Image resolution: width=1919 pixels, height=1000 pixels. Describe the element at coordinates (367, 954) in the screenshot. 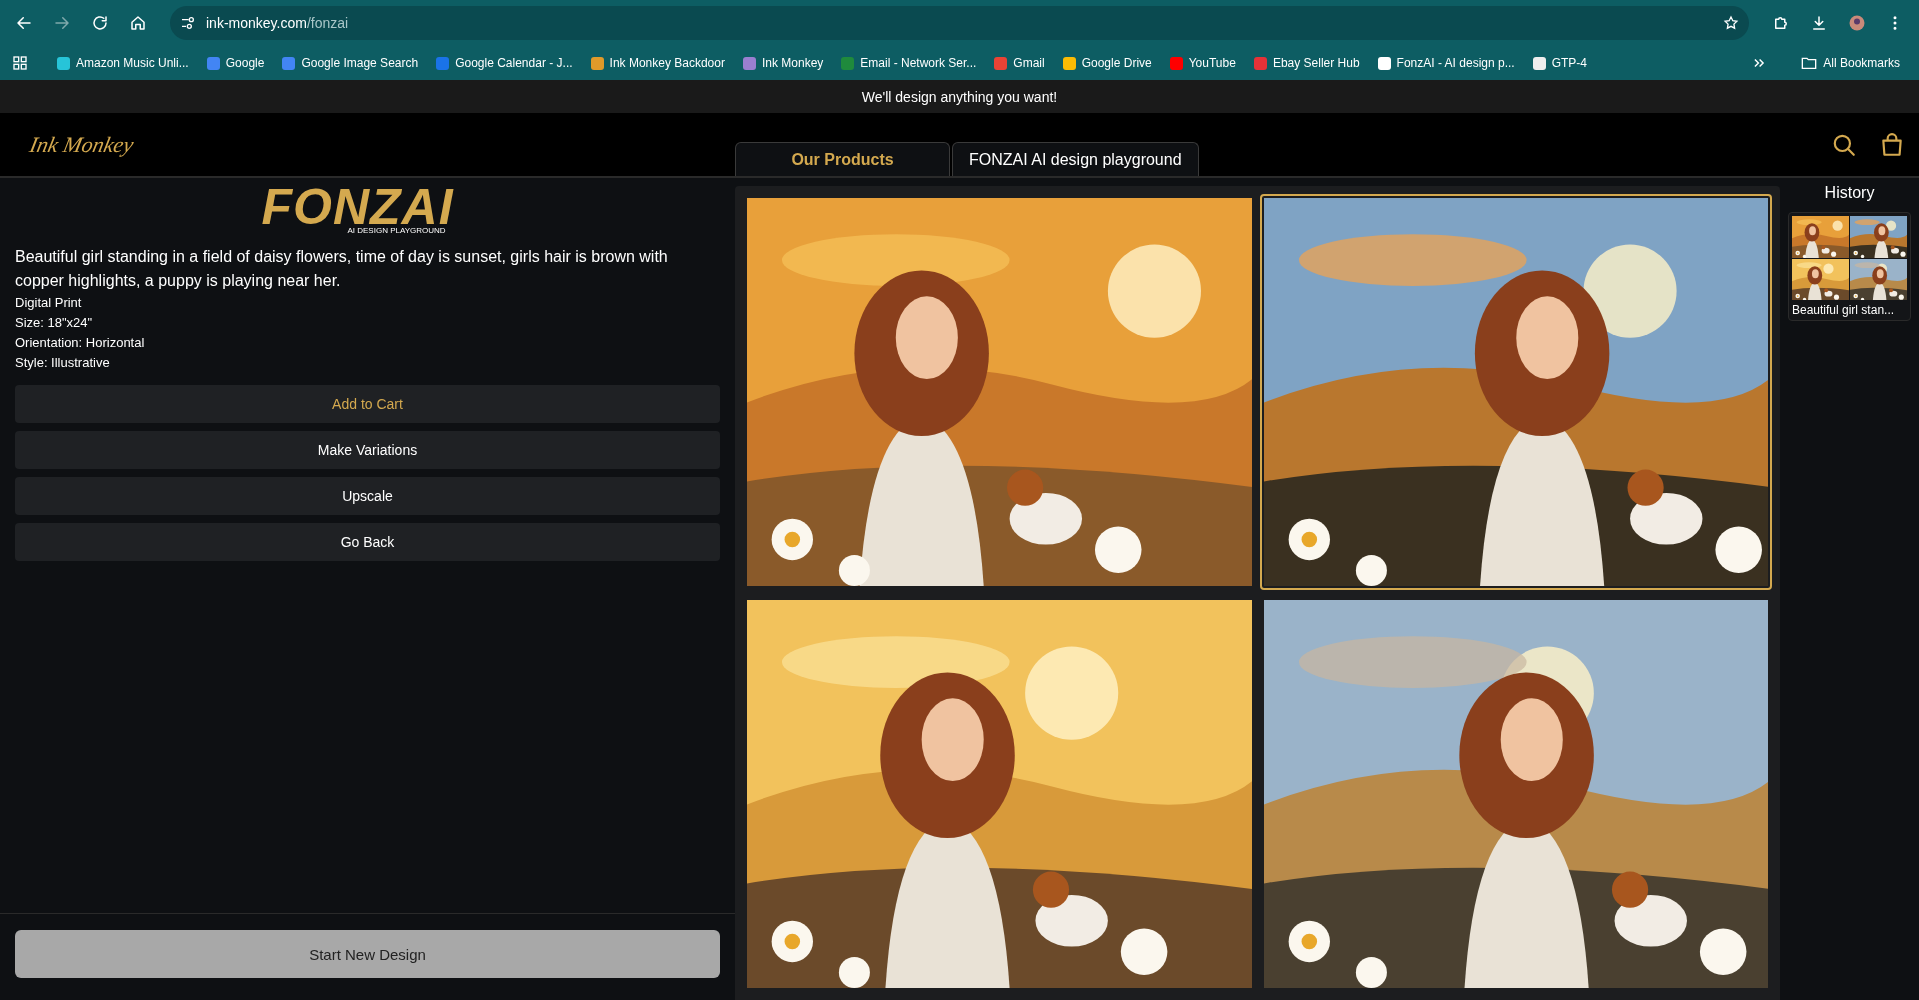

I see `start-new-design-button: Start New Design` at that location.